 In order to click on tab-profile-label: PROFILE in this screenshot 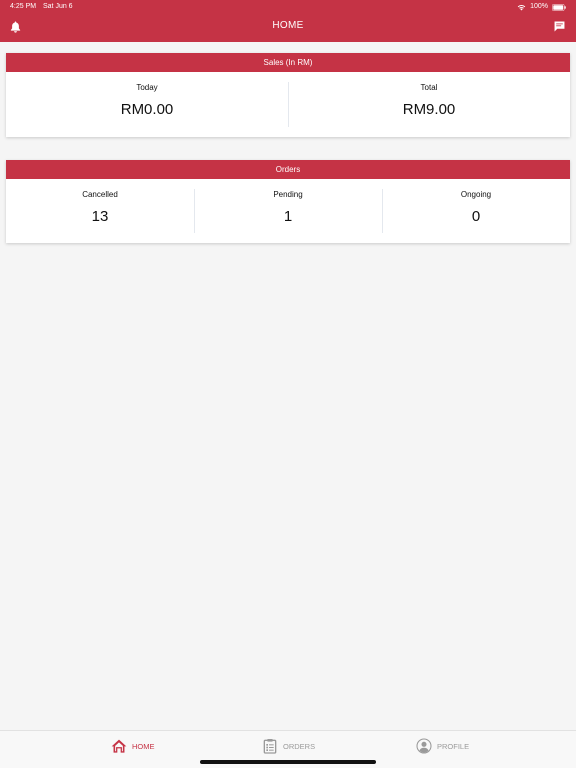, I will do `click(453, 746)`.